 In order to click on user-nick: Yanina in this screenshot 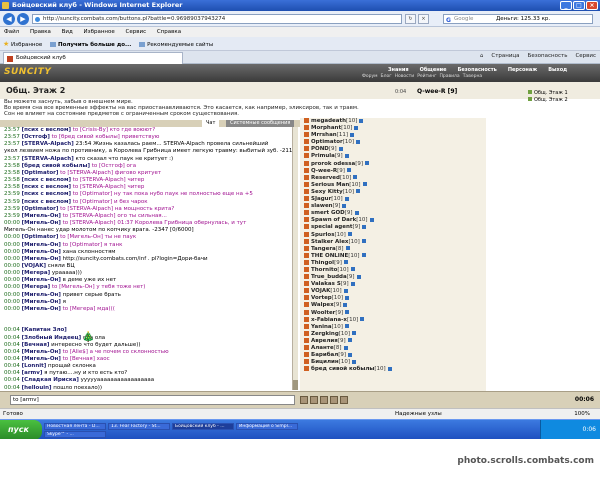, I will do `click(321, 327)`.